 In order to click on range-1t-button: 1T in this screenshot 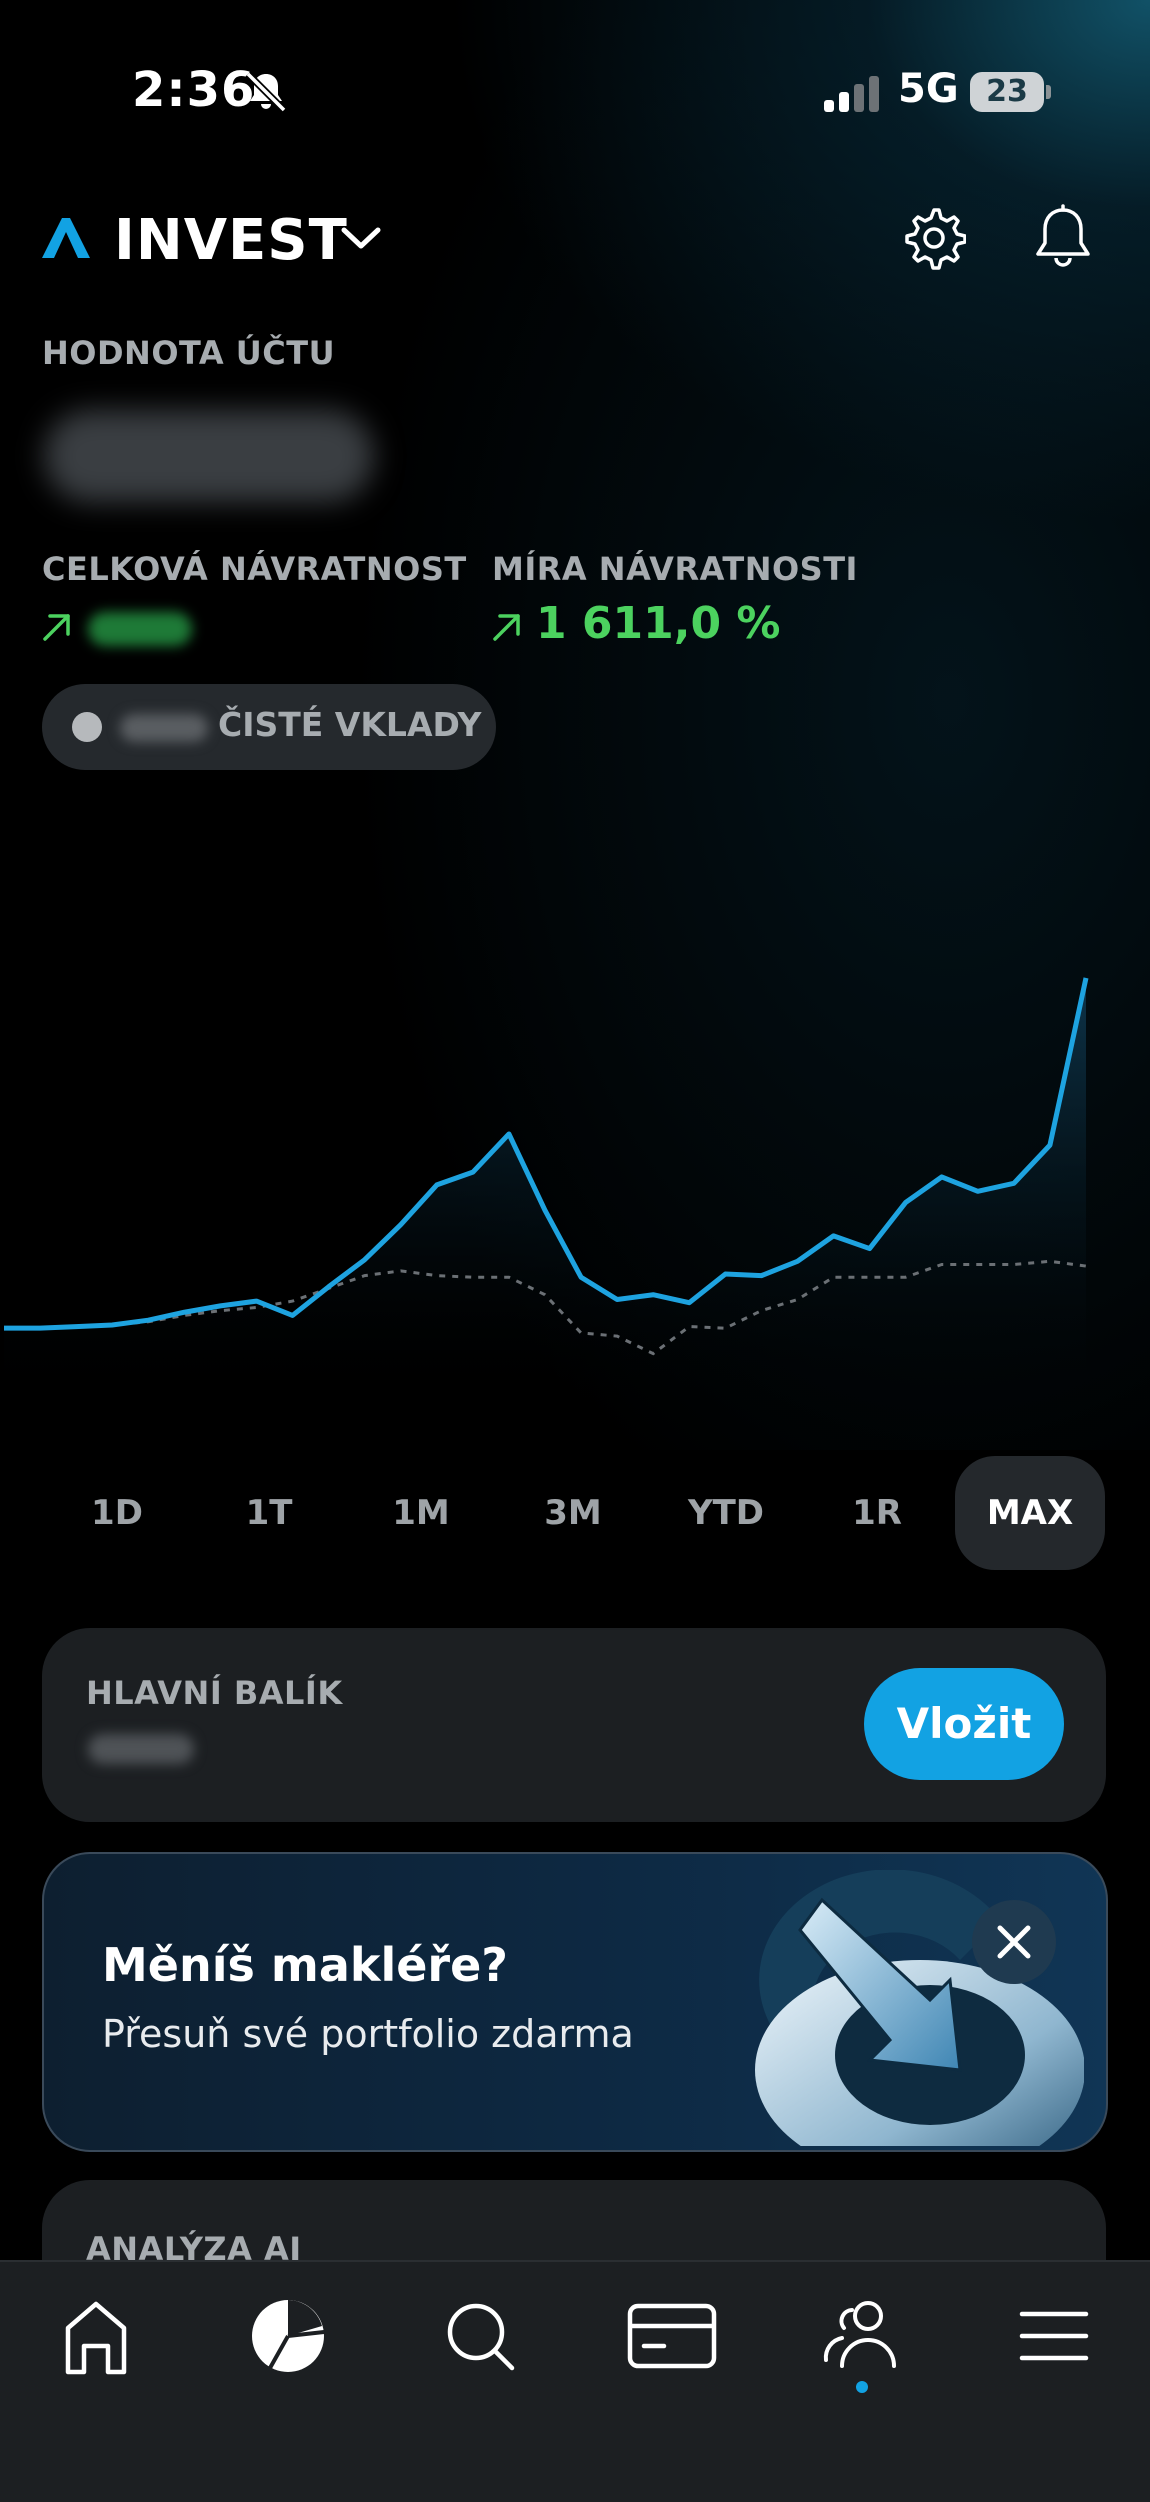, I will do `click(269, 1513)`.